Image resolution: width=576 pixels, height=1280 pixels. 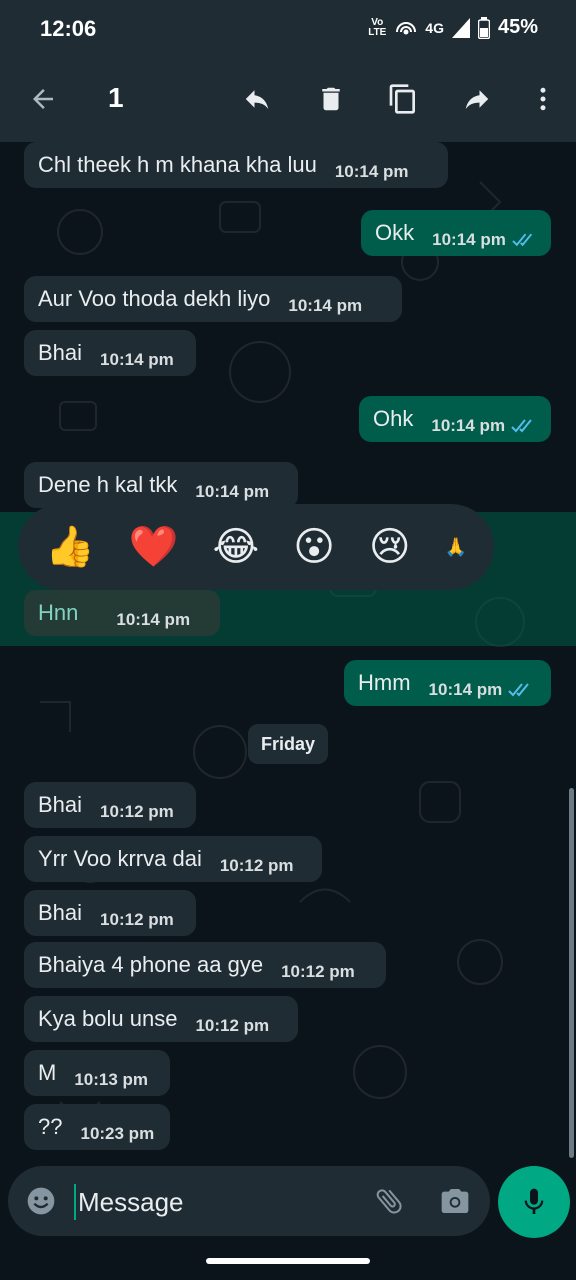 I want to click on signal-icon, so click(x=460, y=27).